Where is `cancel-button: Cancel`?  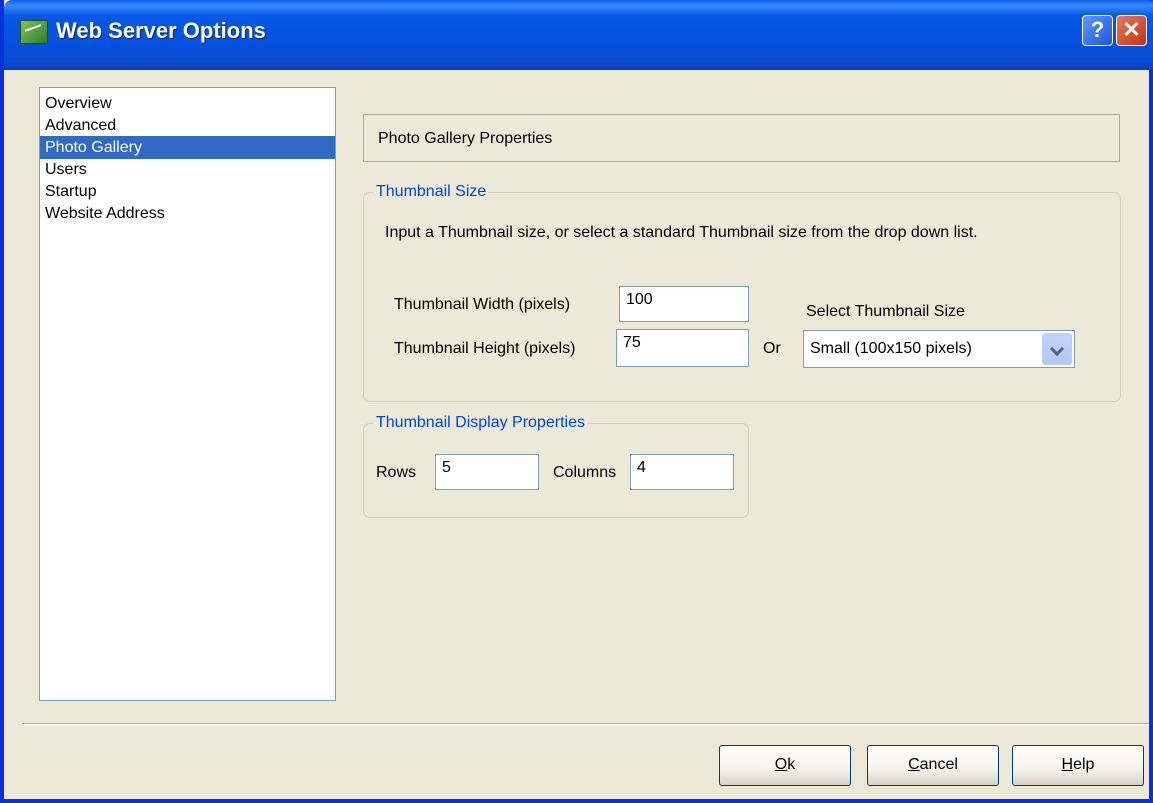
cancel-button: Cancel is located at coordinates (933, 765).